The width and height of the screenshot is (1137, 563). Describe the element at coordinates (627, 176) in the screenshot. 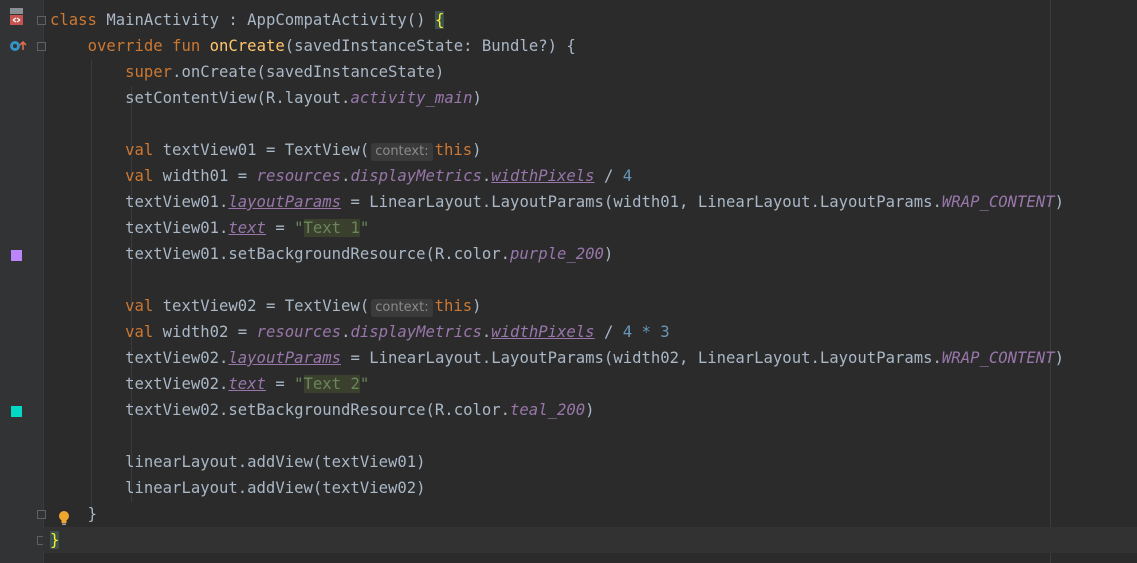

I see `token-number: 4` at that location.